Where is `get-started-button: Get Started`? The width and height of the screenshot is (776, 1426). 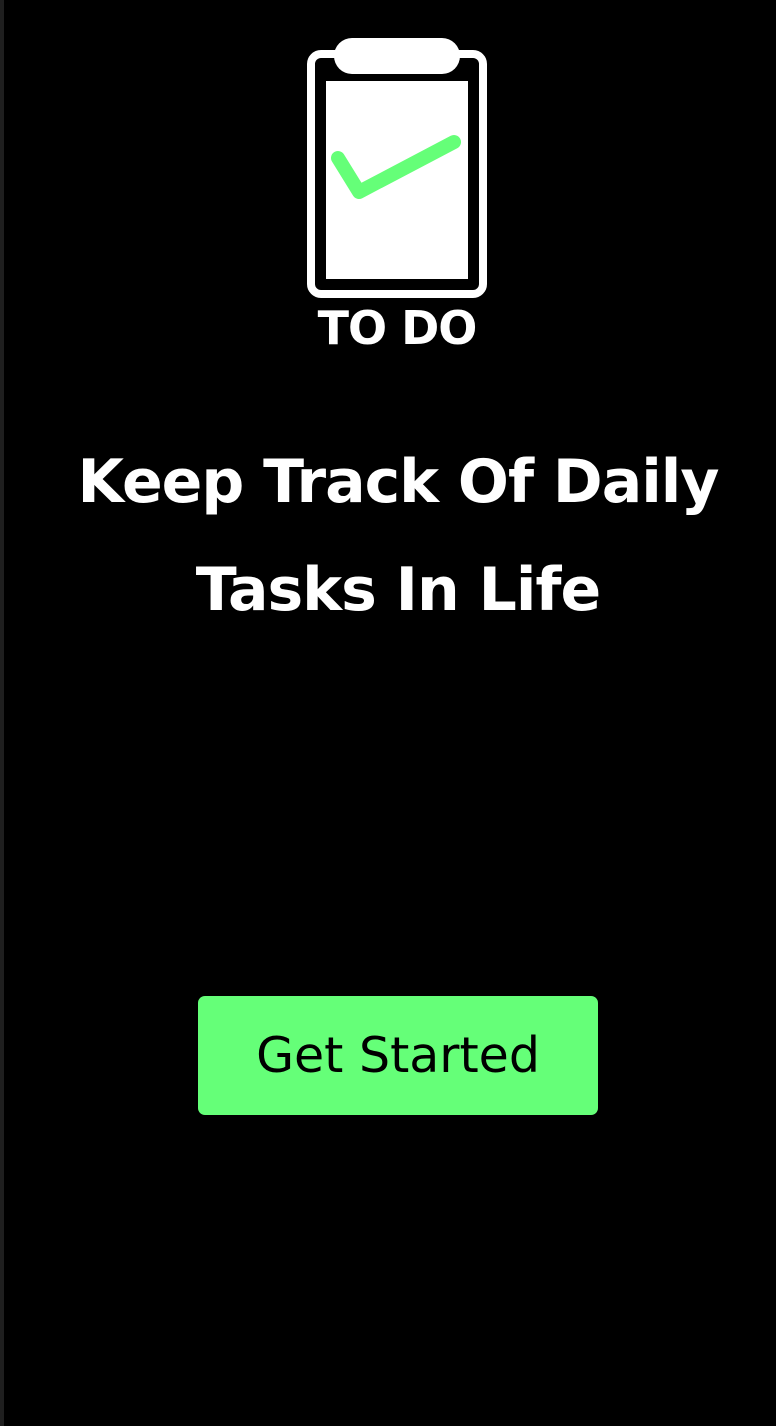 get-started-button: Get Started is located at coordinates (398, 1055).